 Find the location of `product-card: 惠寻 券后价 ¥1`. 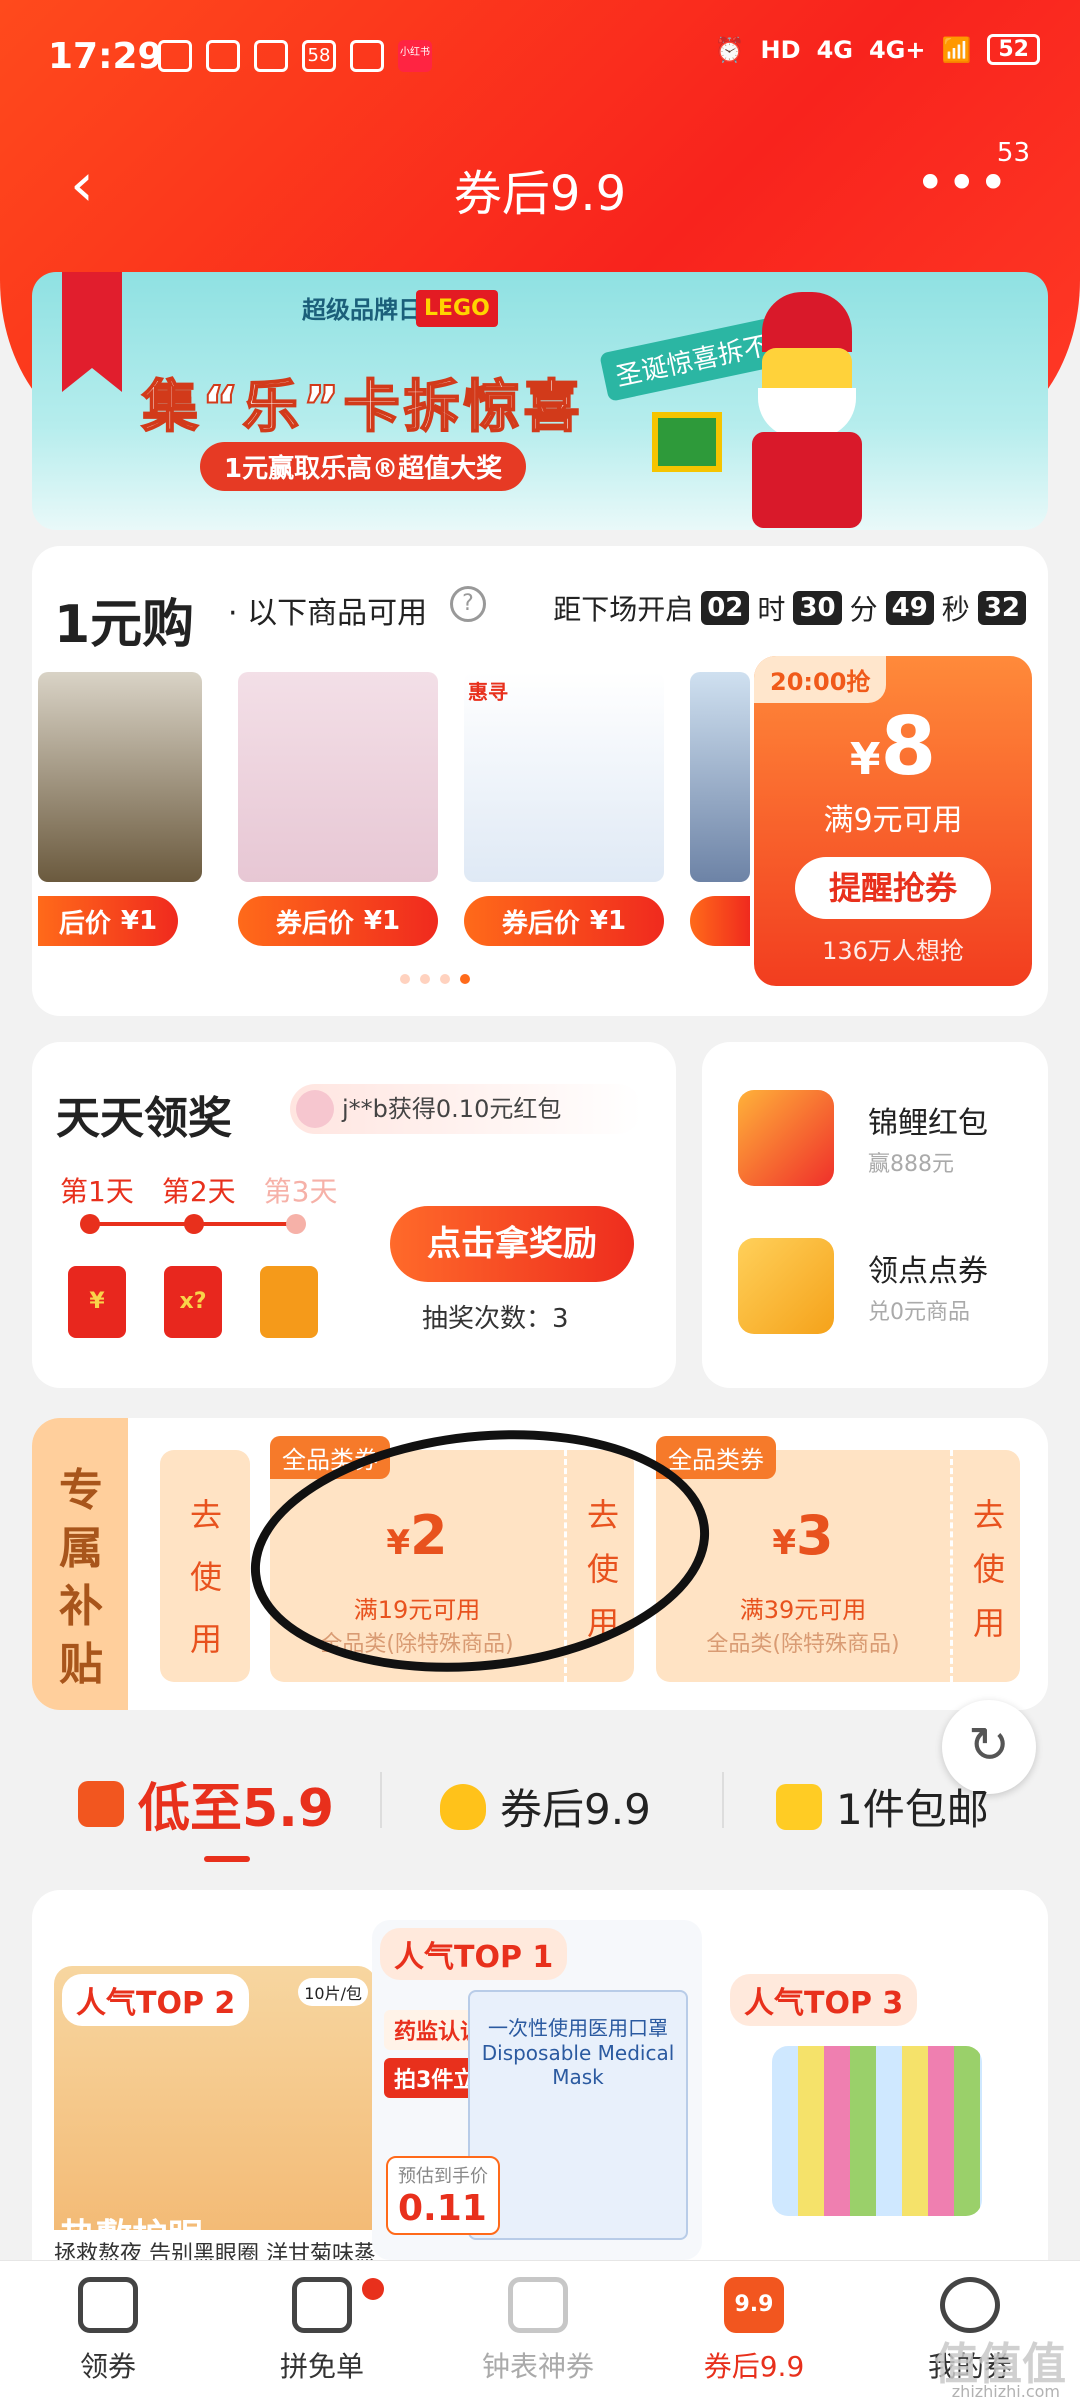

product-card: 惠寻 券后价 ¥1 is located at coordinates (564, 809).